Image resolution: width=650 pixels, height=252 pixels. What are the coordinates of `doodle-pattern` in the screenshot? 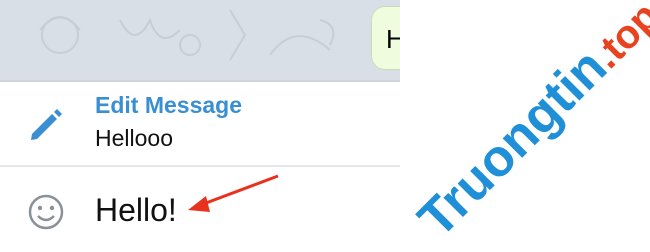 It's located at (187, 35).